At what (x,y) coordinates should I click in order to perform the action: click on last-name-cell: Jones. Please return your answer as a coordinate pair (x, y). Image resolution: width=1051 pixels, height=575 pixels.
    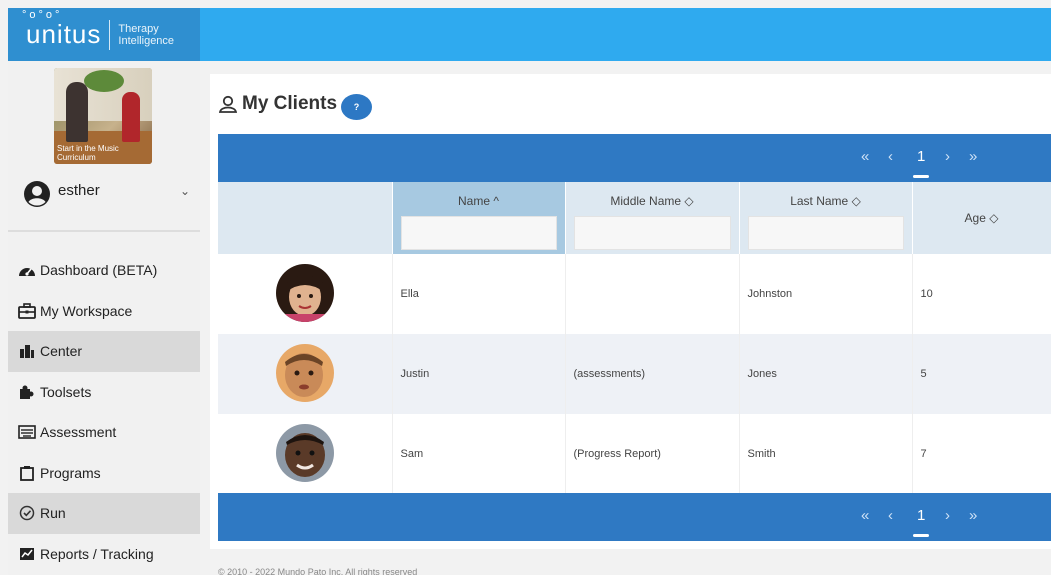
    Looking at the image, I should click on (826, 374).